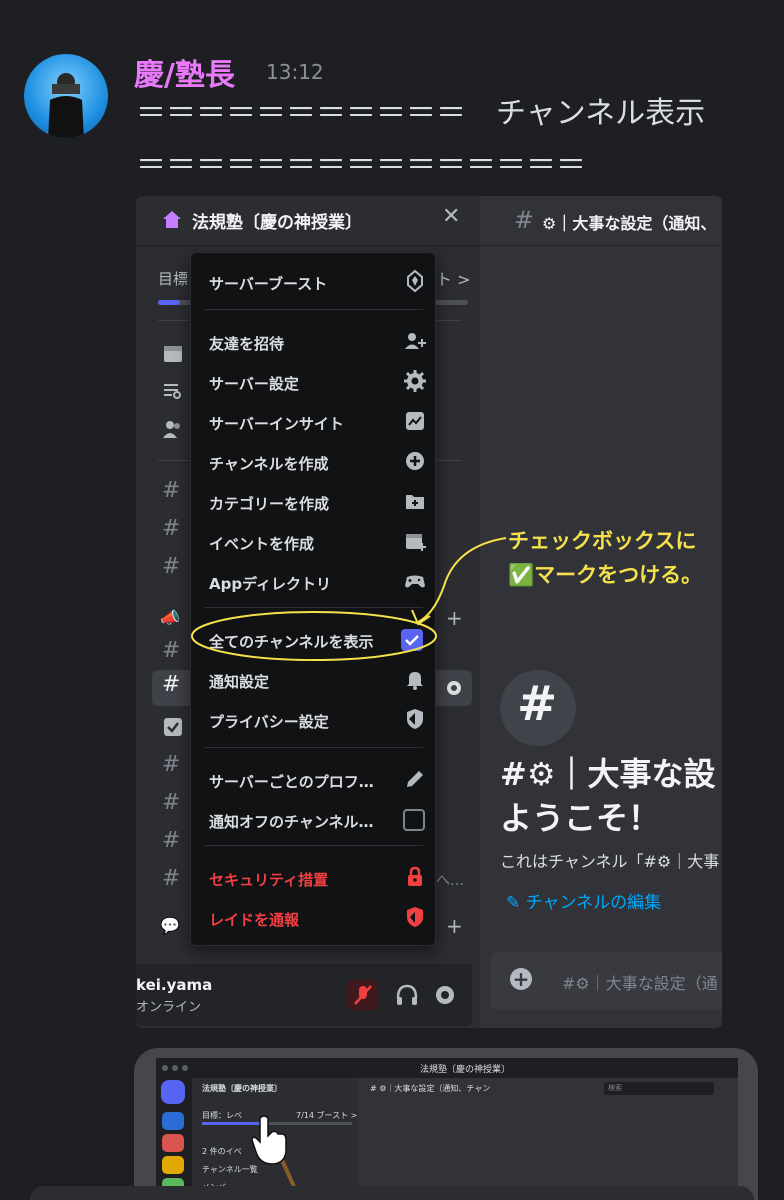 The height and width of the screenshot is (1200, 784). I want to click on add-channel-icon: +, so click(454, 926).